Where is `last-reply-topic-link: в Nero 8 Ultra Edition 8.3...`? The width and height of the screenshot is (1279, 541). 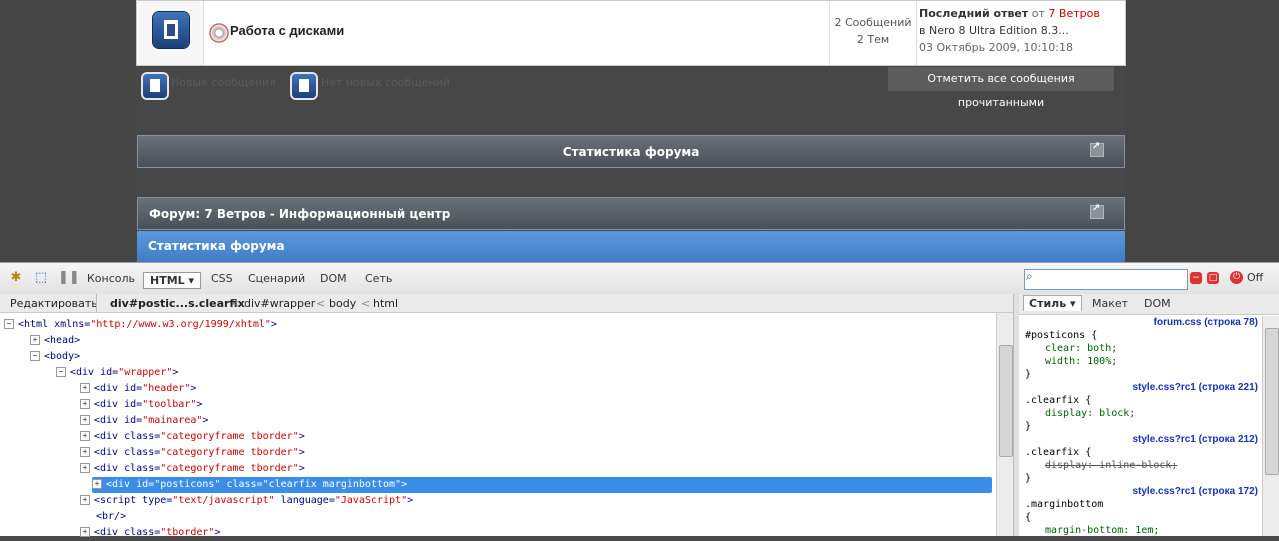
last-reply-topic-link: в Nero 8 Ultra Edition 8.3... is located at coordinates (994, 30).